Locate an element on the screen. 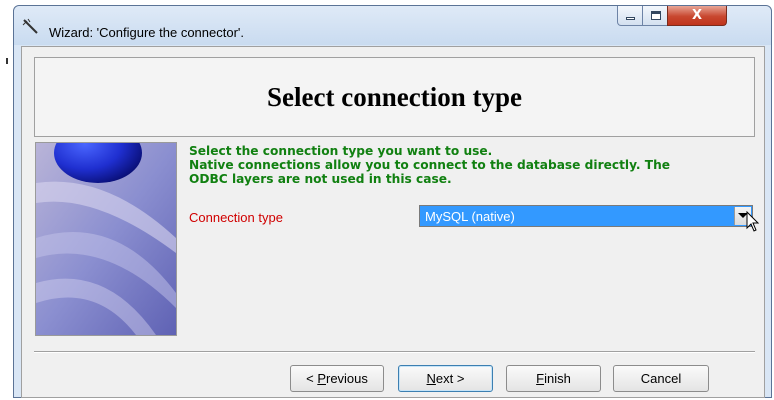 The image size is (774, 400). wizard-side-image is located at coordinates (106, 239).